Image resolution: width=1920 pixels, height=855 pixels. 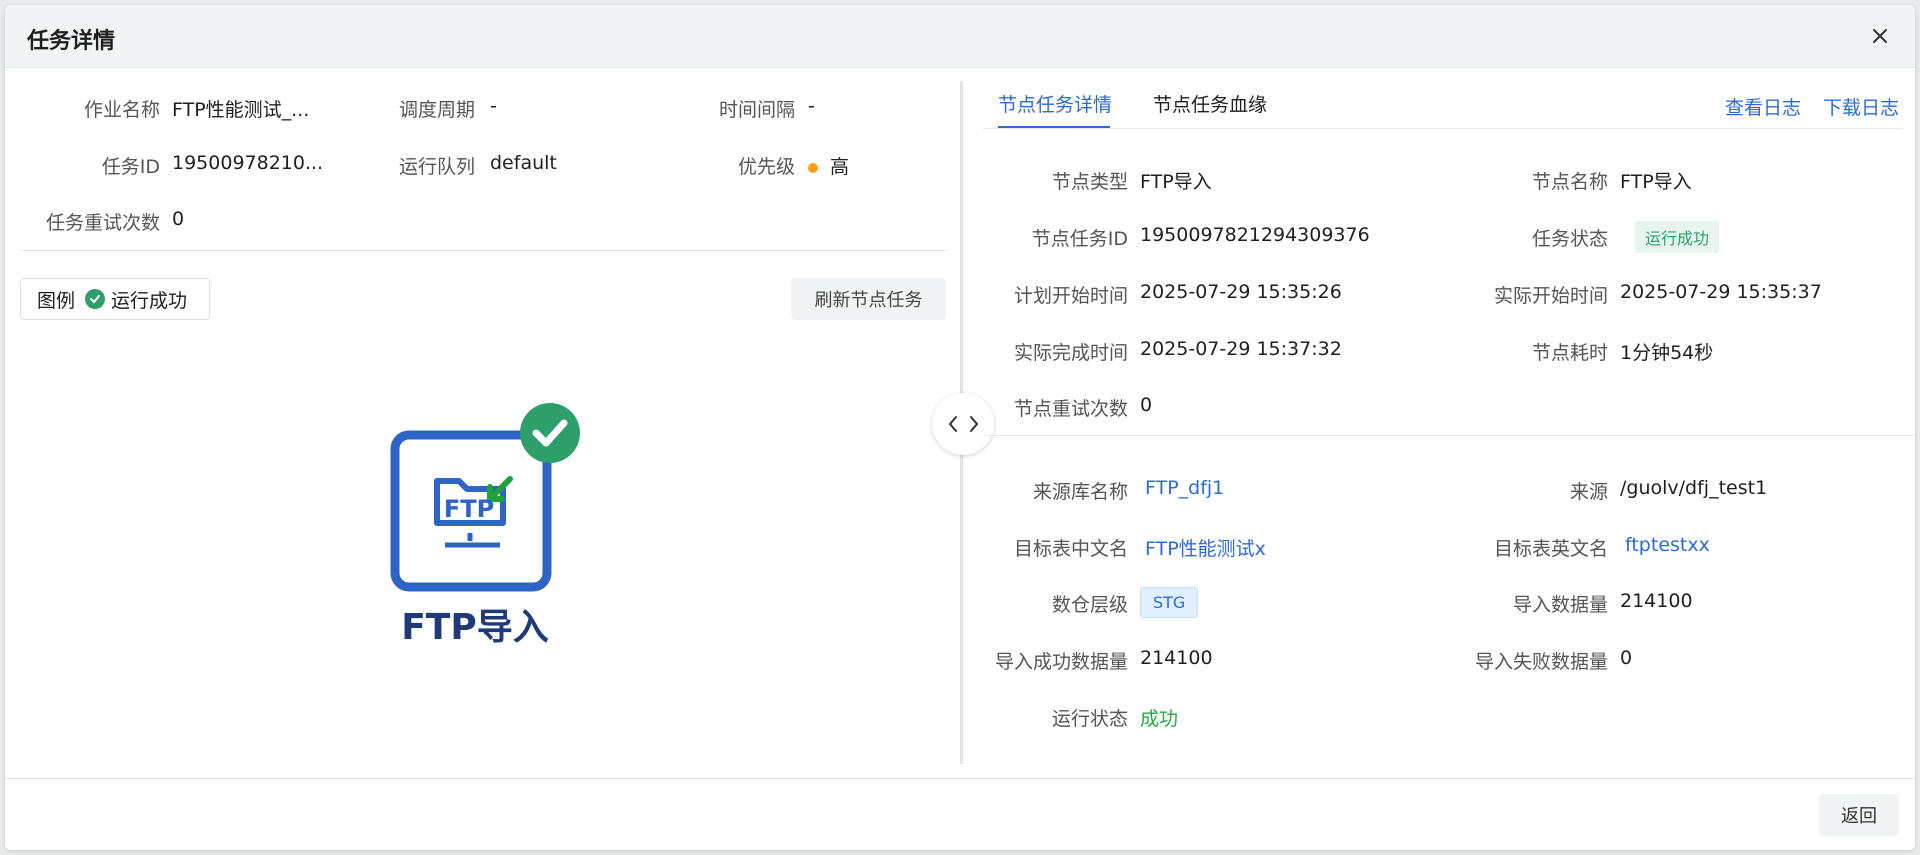 What do you see at coordinates (1449, 435) in the screenshot?
I see `detail-divider` at bounding box center [1449, 435].